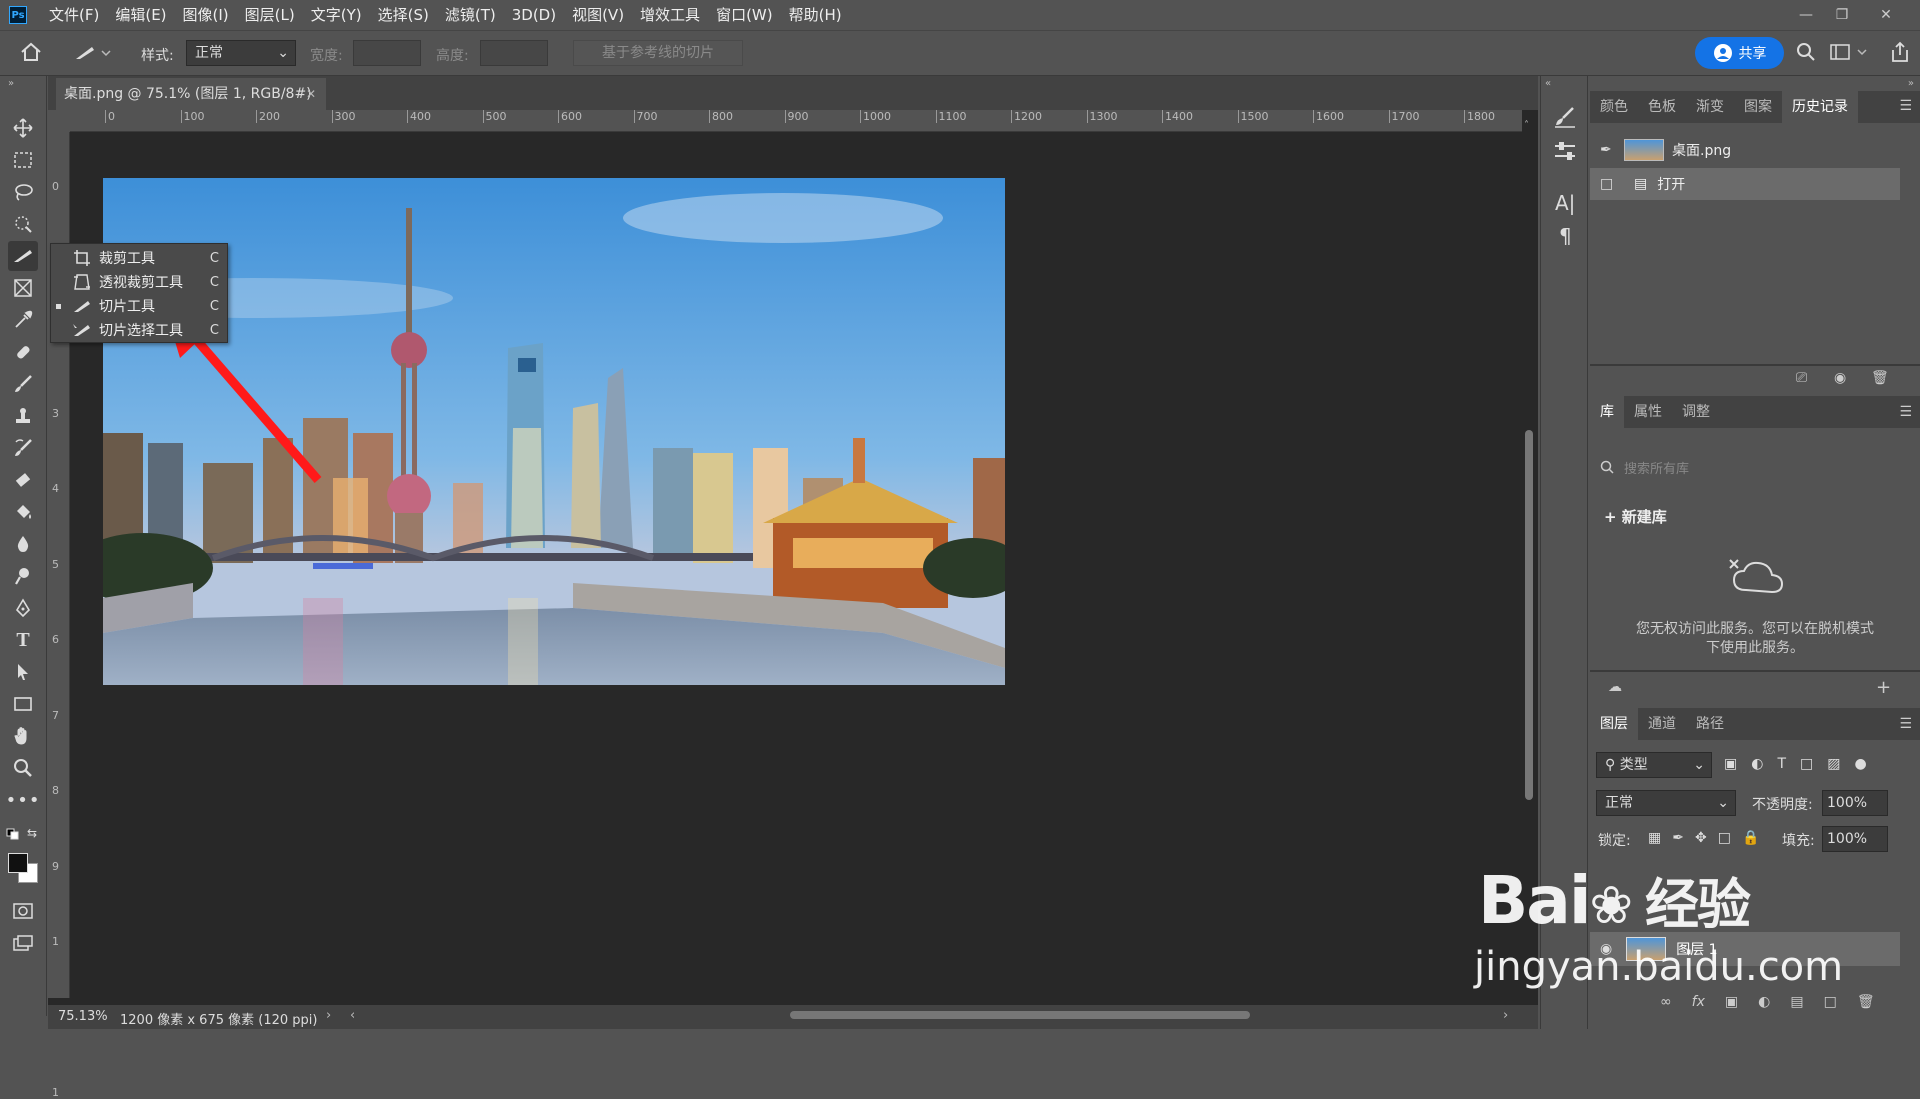 This screenshot has height=1099, width=1920. Describe the element at coordinates (1806, 54) in the screenshot. I see `search-icon` at that location.